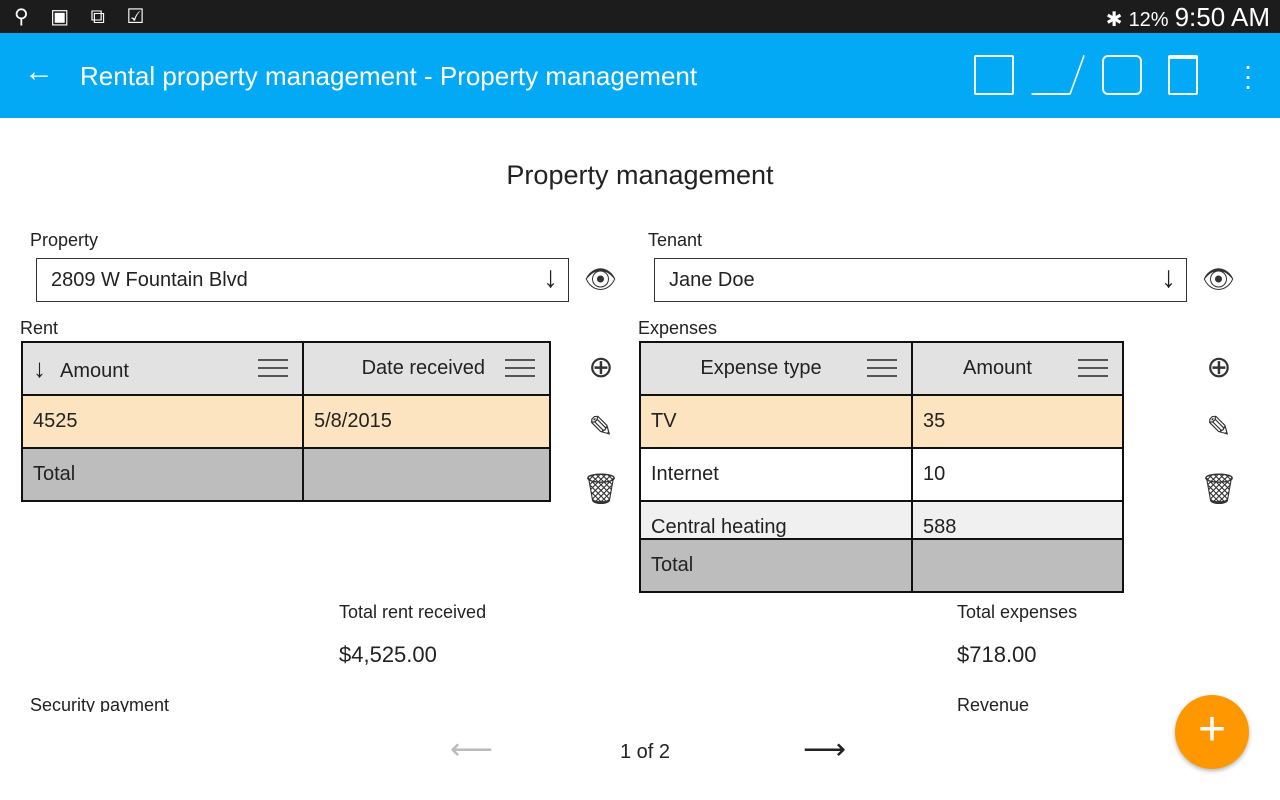  Describe the element at coordinates (471, 749) in the screenshot. I see `previous-page-arrow-icon: ⟵` at that location.